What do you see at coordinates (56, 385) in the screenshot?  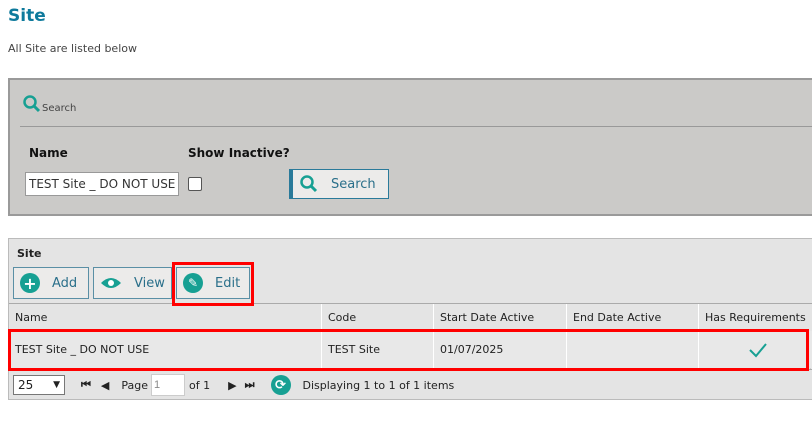 I see `chevron-down-icon: ▼` at bounding box center [56, 385].